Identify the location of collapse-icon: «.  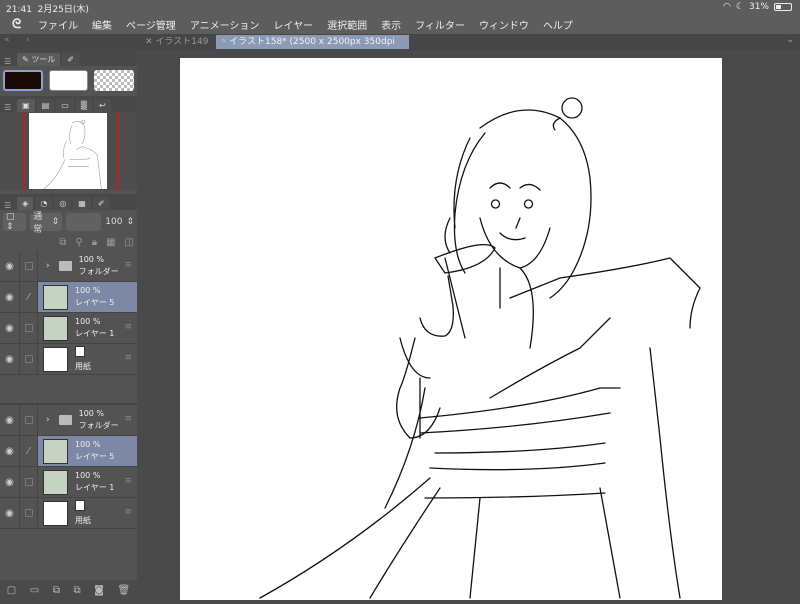
(7, 40).